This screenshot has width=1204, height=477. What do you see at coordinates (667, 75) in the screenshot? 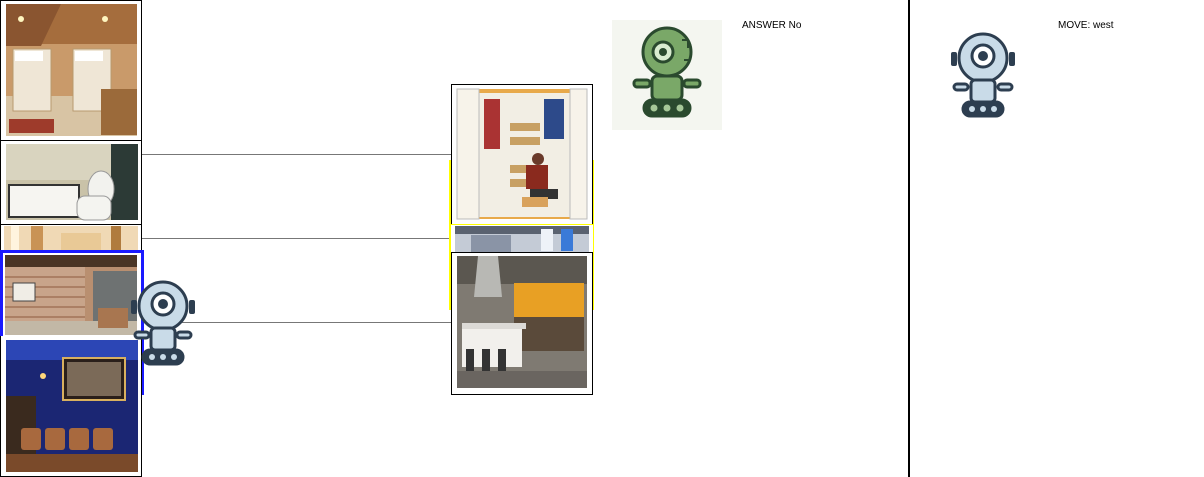
I see `answer-robot-icon` at bounding box center [667, 75].